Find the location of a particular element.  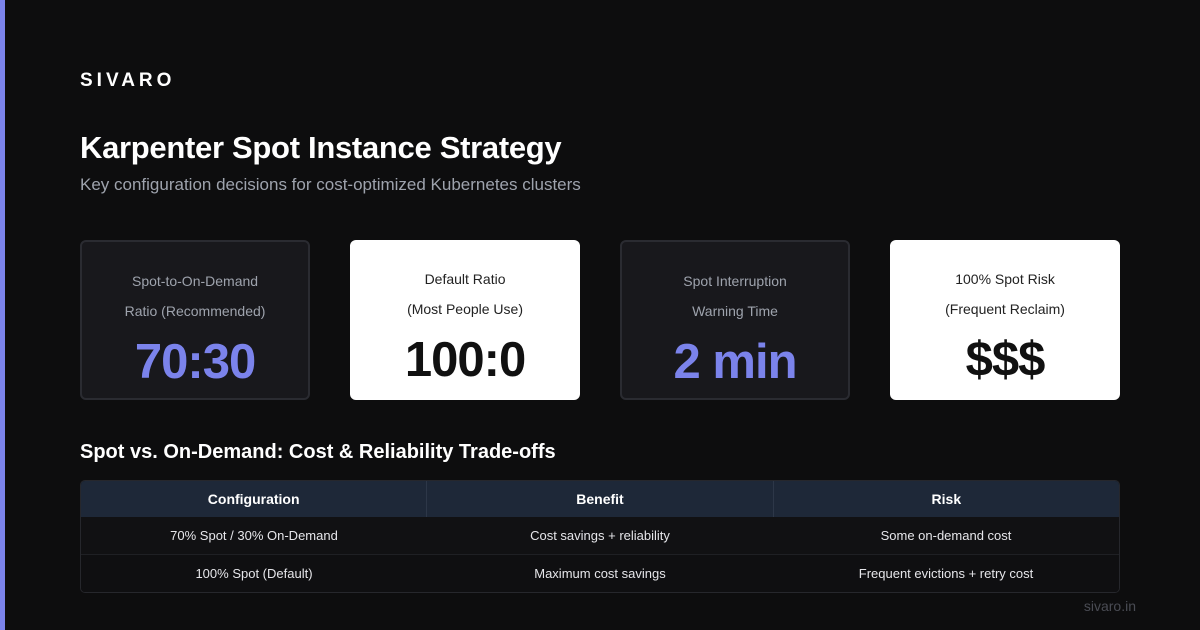

table-header: Configuration Benefit Risk is located at coordinates (600, 499).